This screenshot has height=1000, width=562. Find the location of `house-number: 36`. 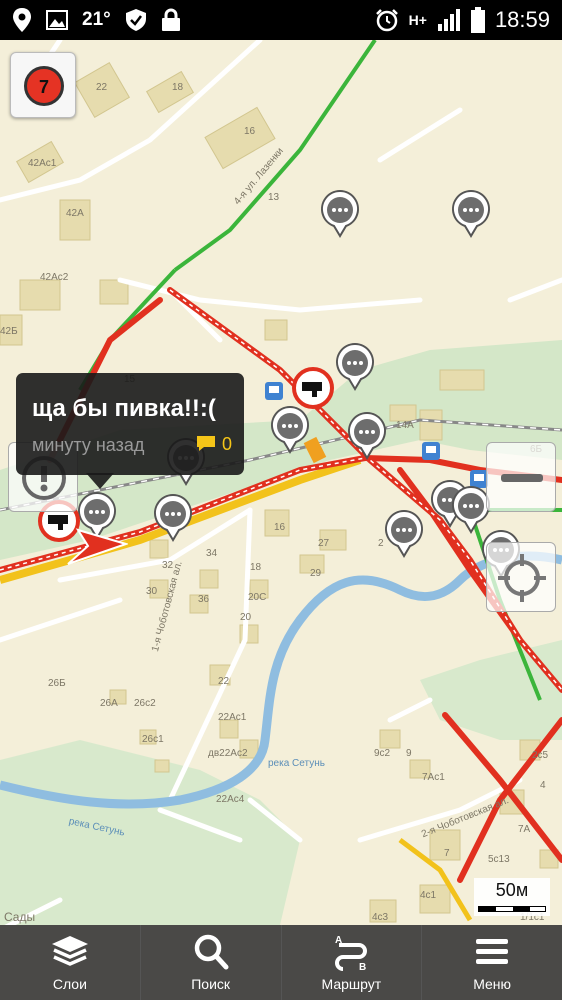

house-number: 36 is located at coordinates (204, 599).